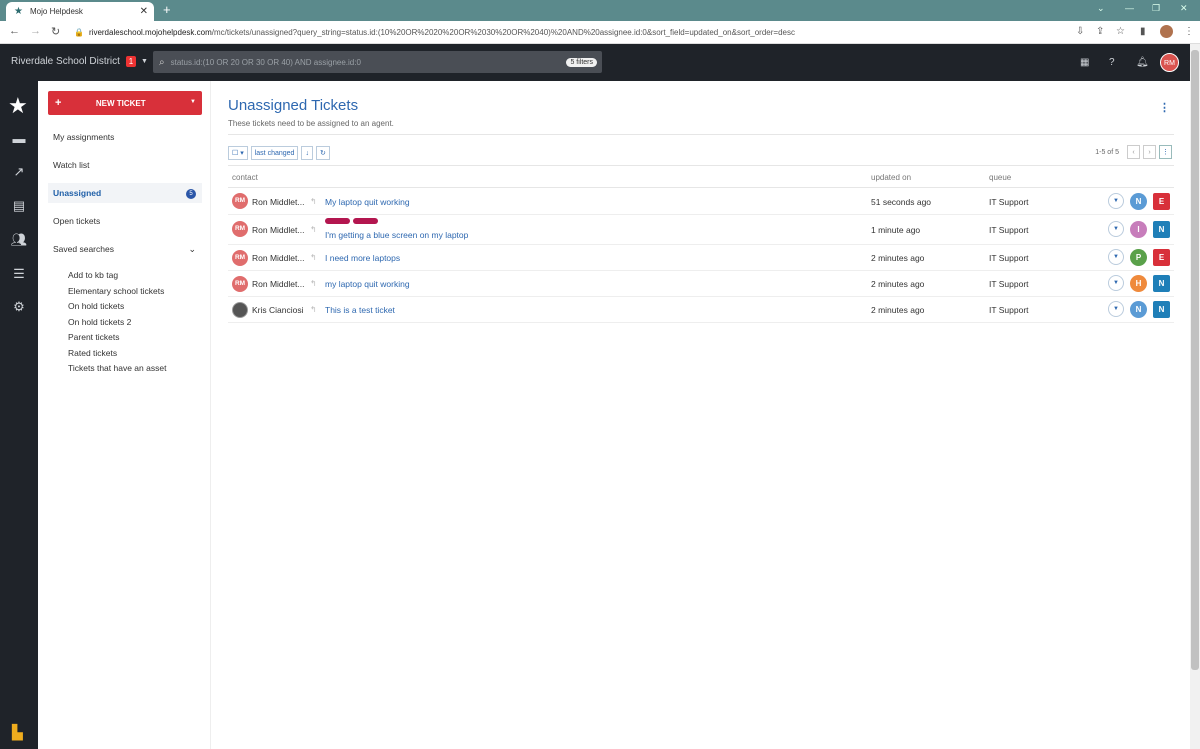 Image resolution: width=1200 pixels, height=749 pixels. What do you see at coordinates (144, 11) in the screenshot?
I see `close-icon: ✕` at bounding box center [144, 11].